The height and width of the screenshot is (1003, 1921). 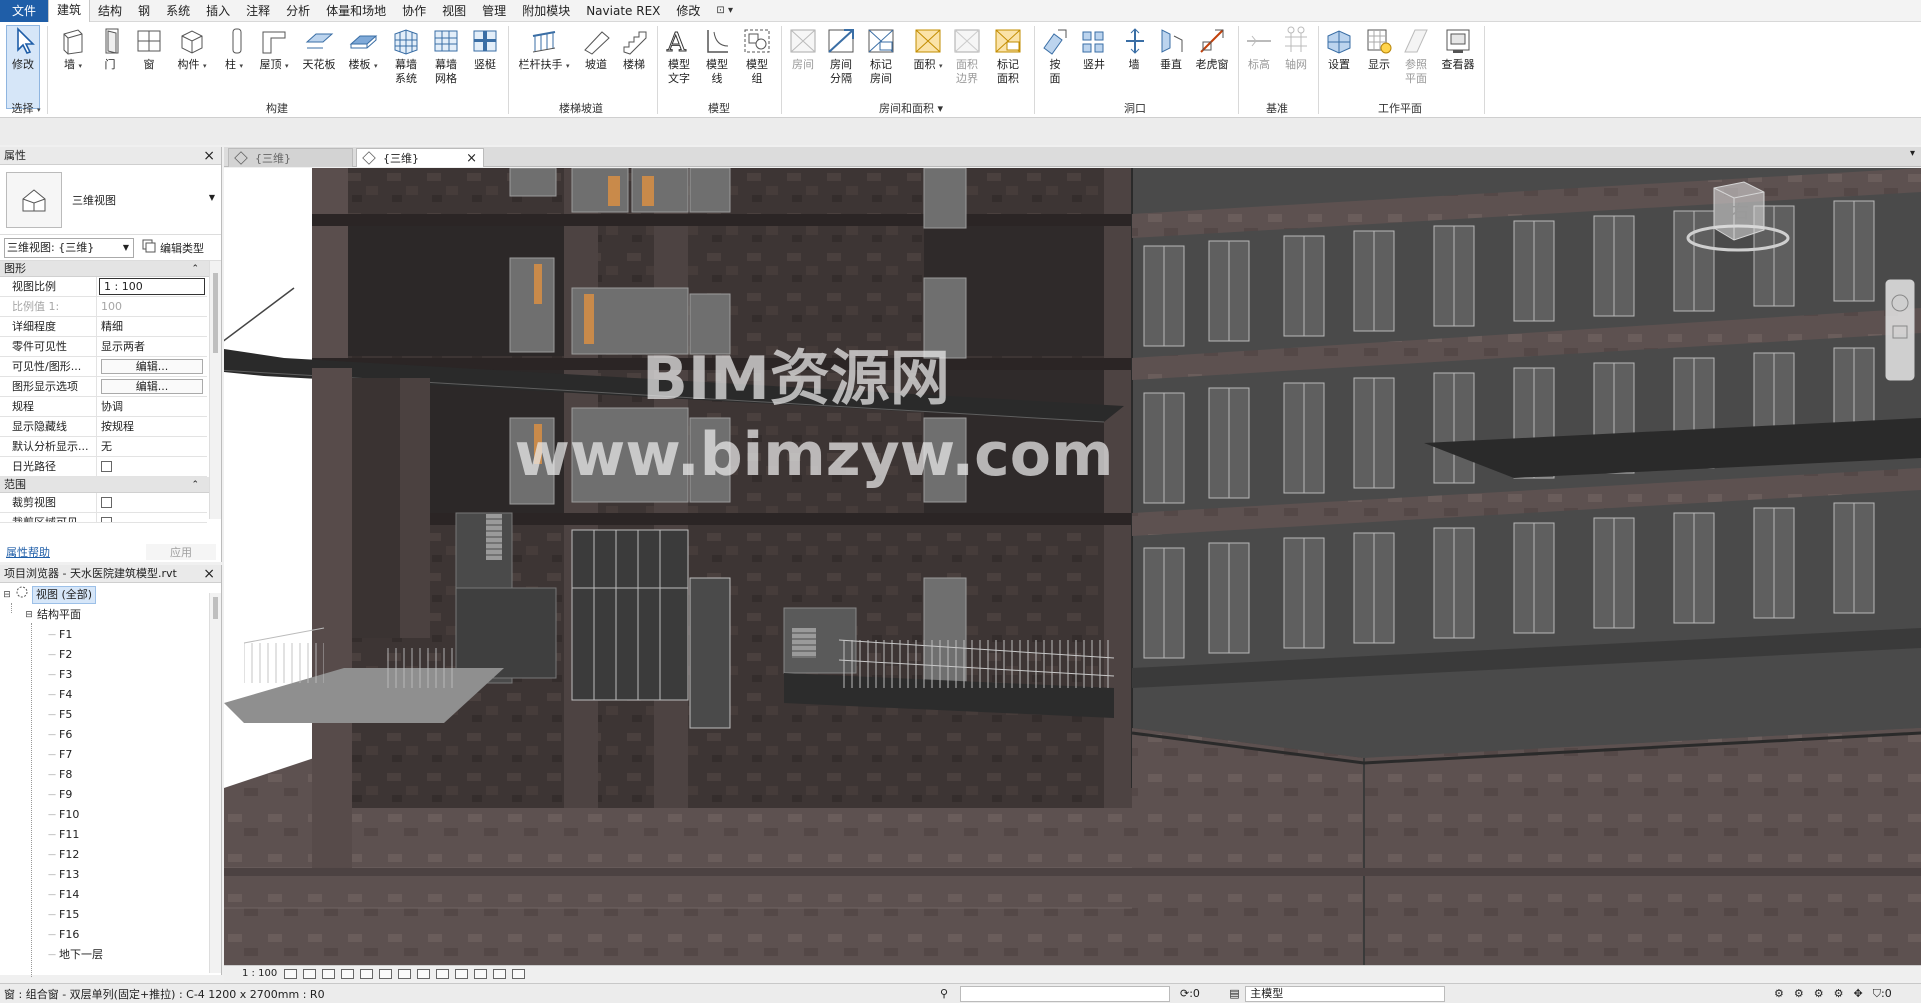 I want to click on crop-view-icon, so click(x=385, y=973).